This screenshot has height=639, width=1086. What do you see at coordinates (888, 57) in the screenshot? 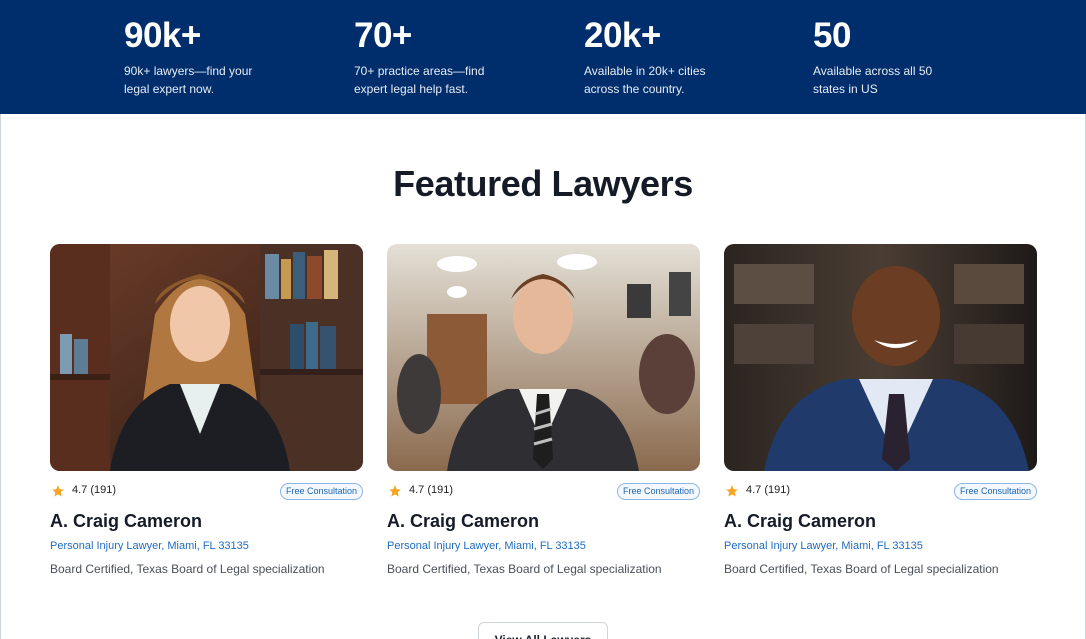
I see `stat-states: 50 Available across all 50 states in US` at bounding box center [888, 57].